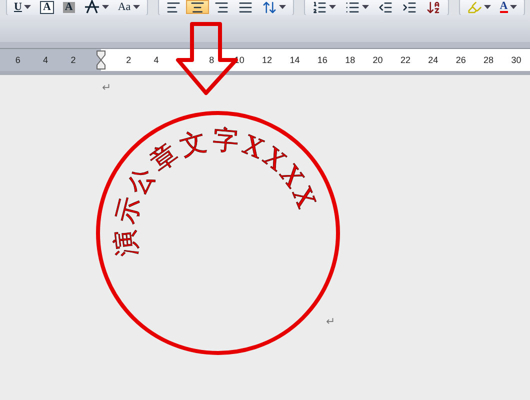 The height and width of the screenshot is (400, 530). What do you see at coordinates (433, 7) in the screenshot?
I see `sort-icon` at bounding box center [433, 7].